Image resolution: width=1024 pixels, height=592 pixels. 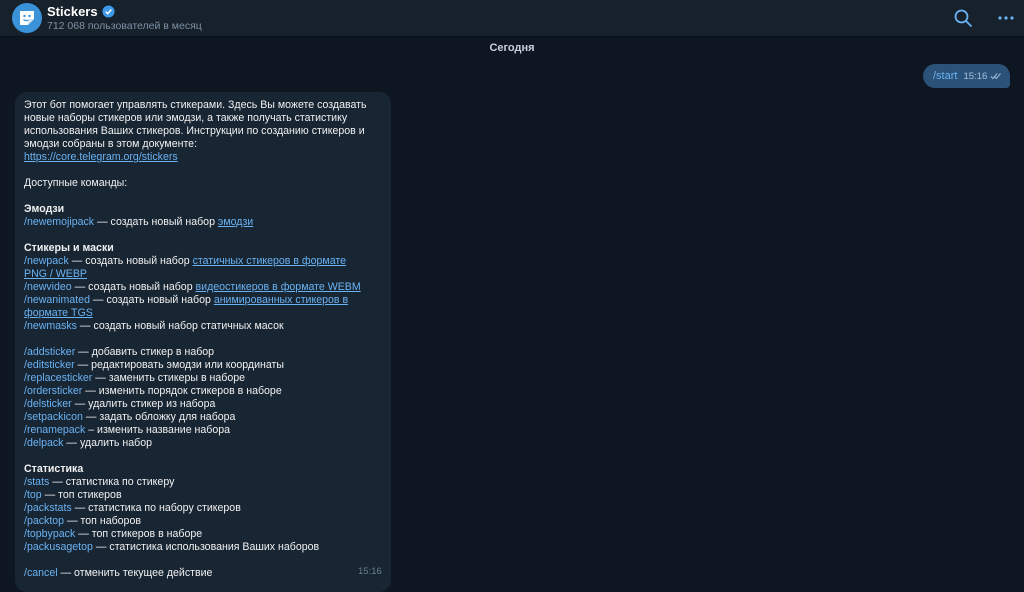 What do you see at coordinates (44, 209) in the screenshot?
I see `emoji-heading: Эмодзи` at bounding box center [44, 209].